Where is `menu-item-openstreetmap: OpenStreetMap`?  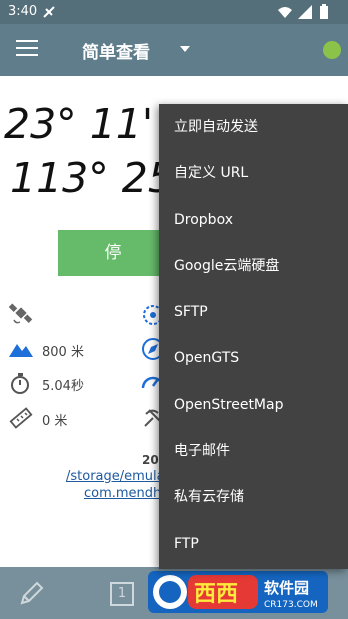 menu-item-openstreetmap: OpenStreetMap is located at coordinates (253, 405).